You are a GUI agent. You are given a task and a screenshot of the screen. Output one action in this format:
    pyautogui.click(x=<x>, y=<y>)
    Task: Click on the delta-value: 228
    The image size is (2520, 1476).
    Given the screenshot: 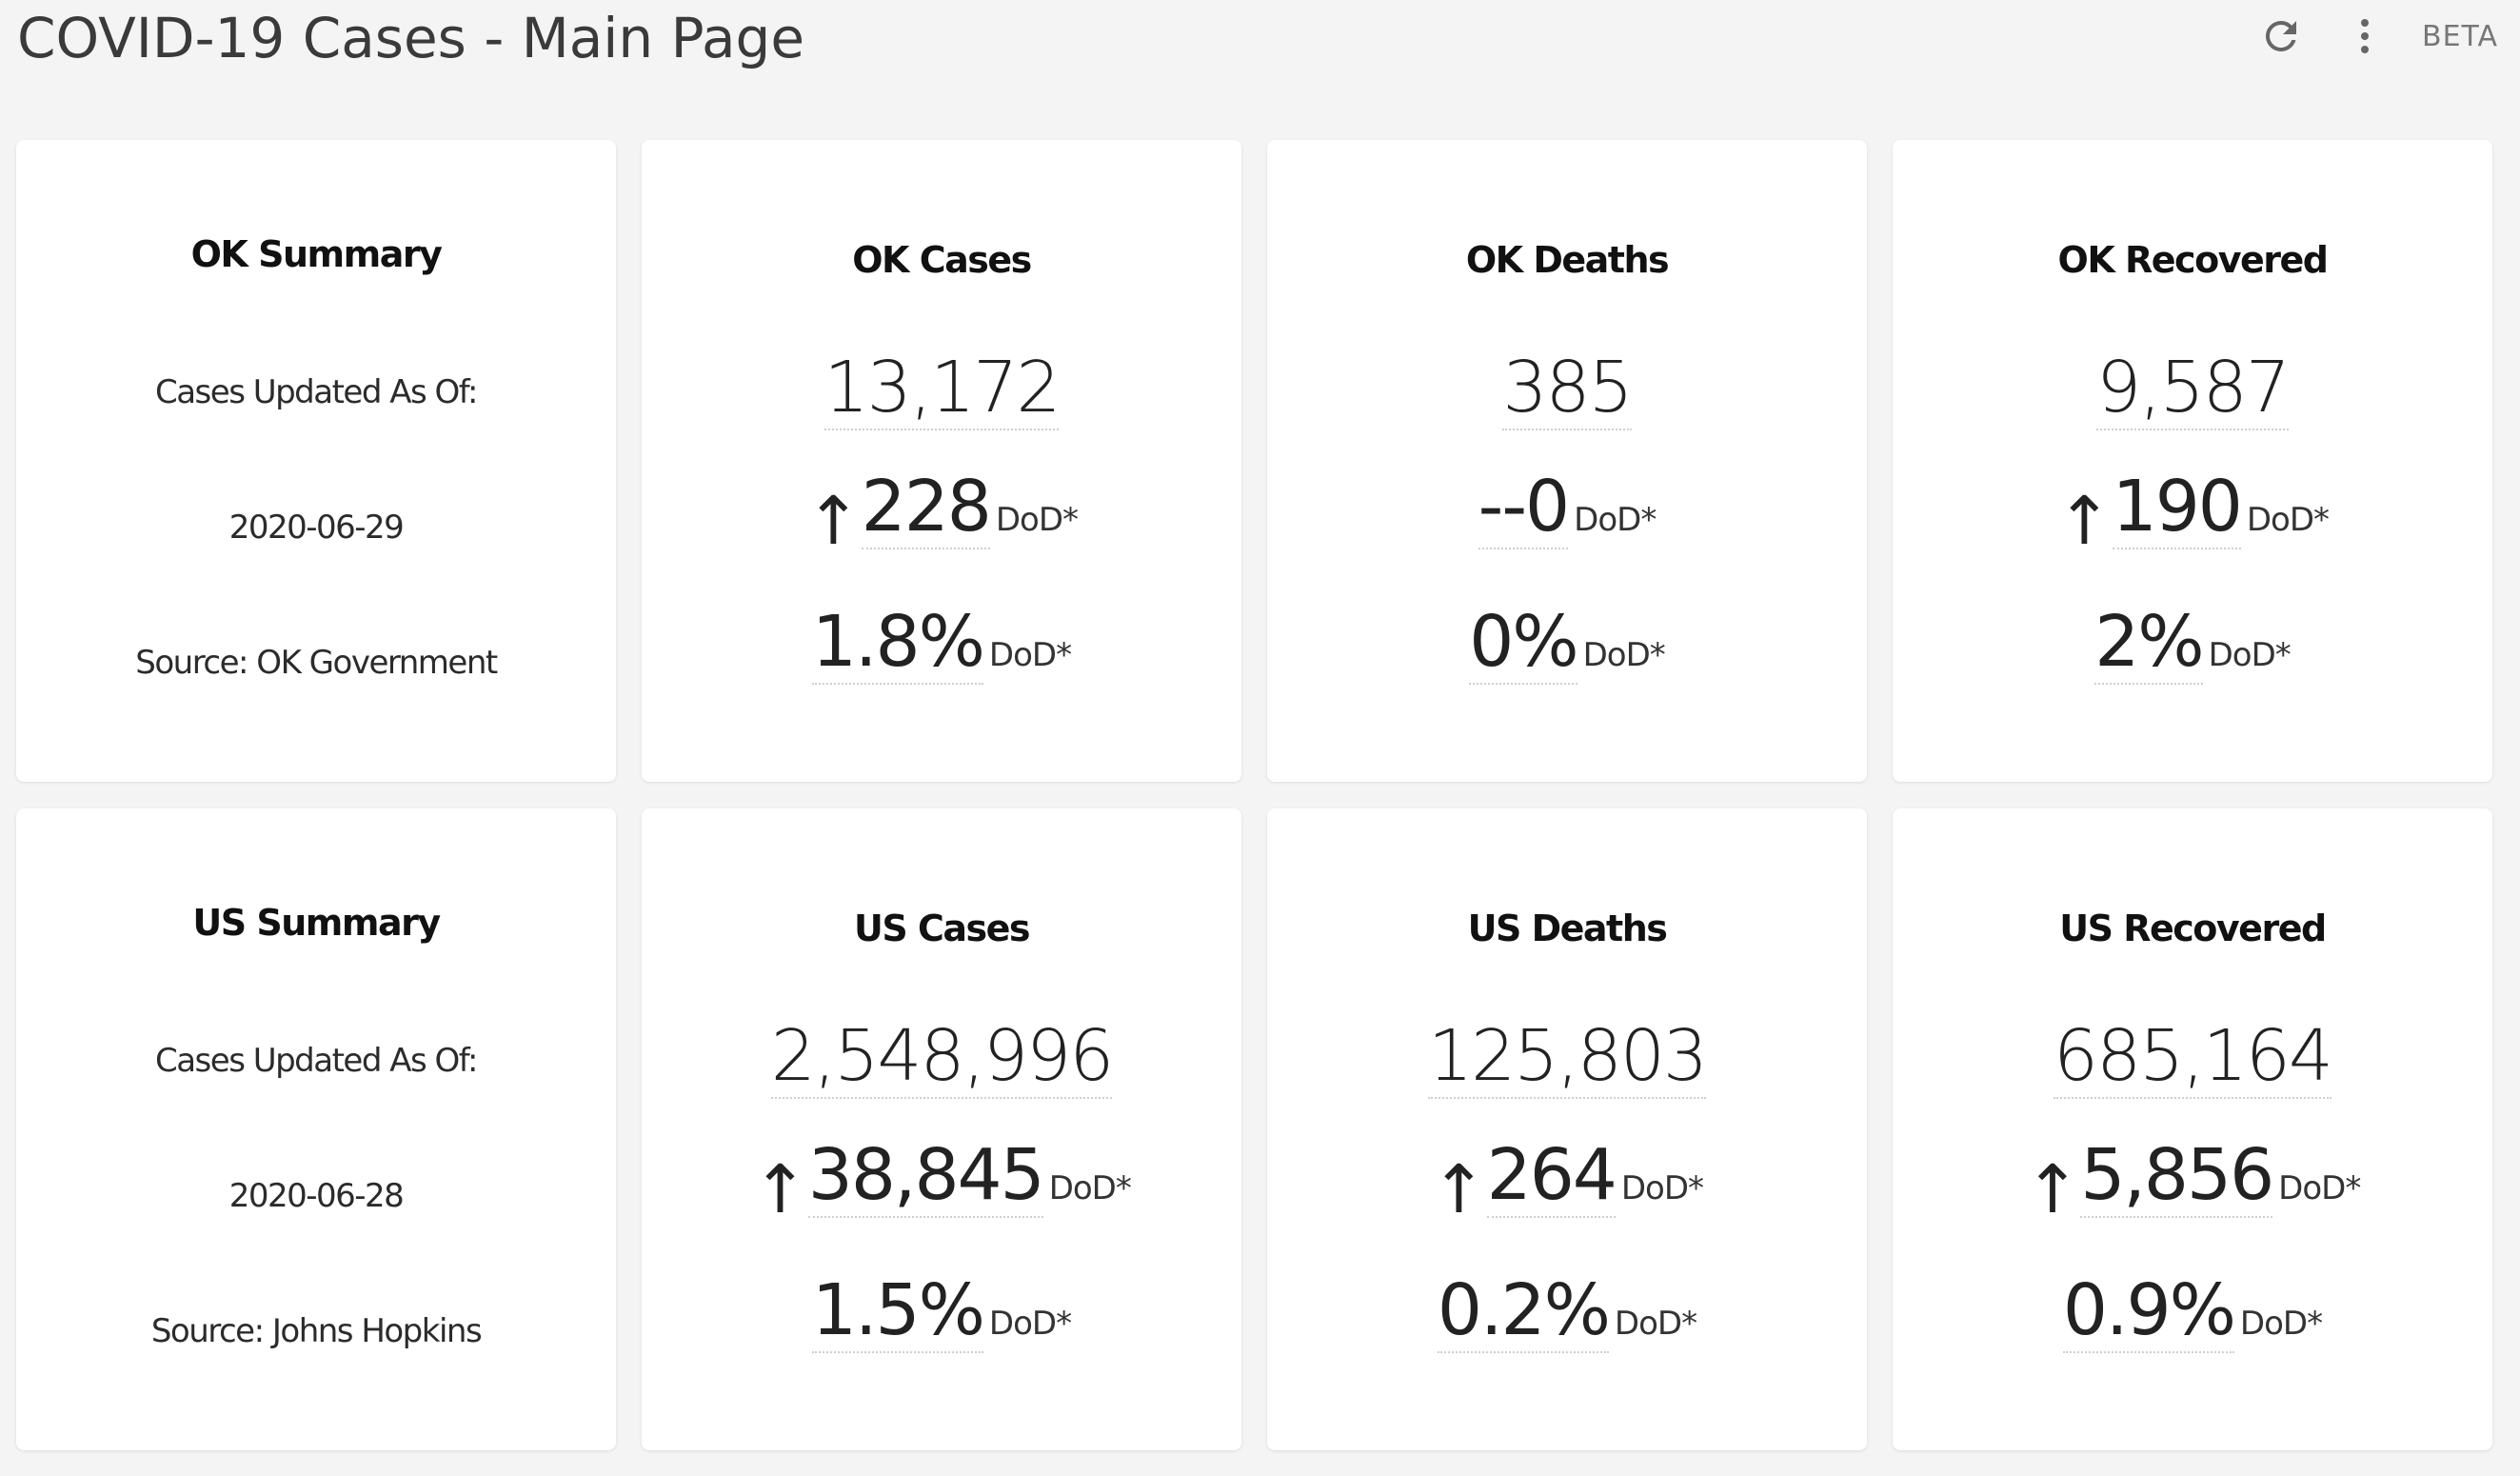 What is the action you would take?
    pyautogui.click(x=927, y=507)
    